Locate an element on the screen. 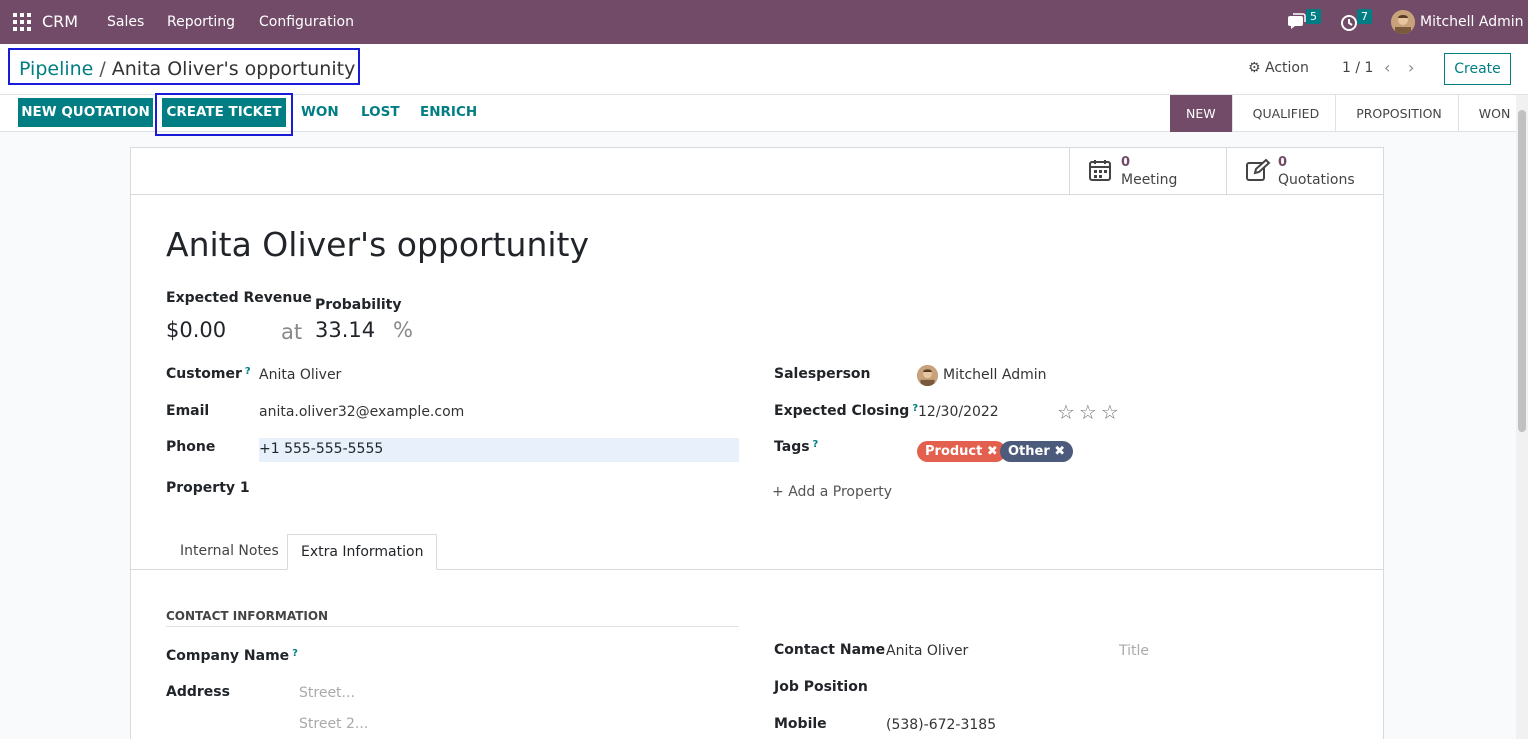 The height and width of the screenshot is (739, 1528). chat-icon is located at coordinates (1297, 22).